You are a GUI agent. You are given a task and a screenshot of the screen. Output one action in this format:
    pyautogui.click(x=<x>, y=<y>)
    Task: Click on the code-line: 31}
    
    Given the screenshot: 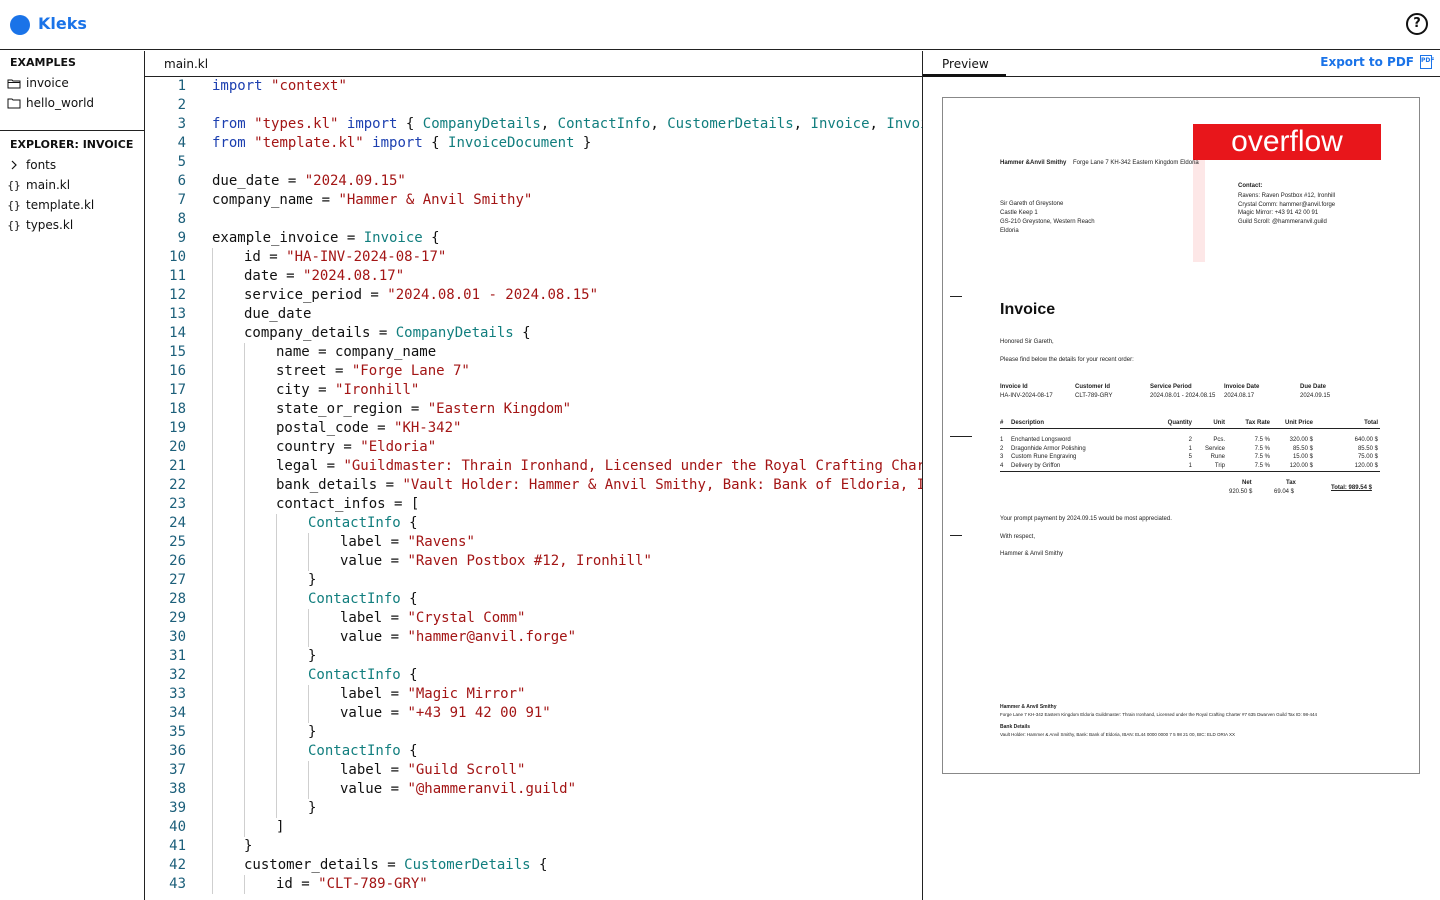 What is the action you would take?
    pyautogui.click(x=533, y=656)
    